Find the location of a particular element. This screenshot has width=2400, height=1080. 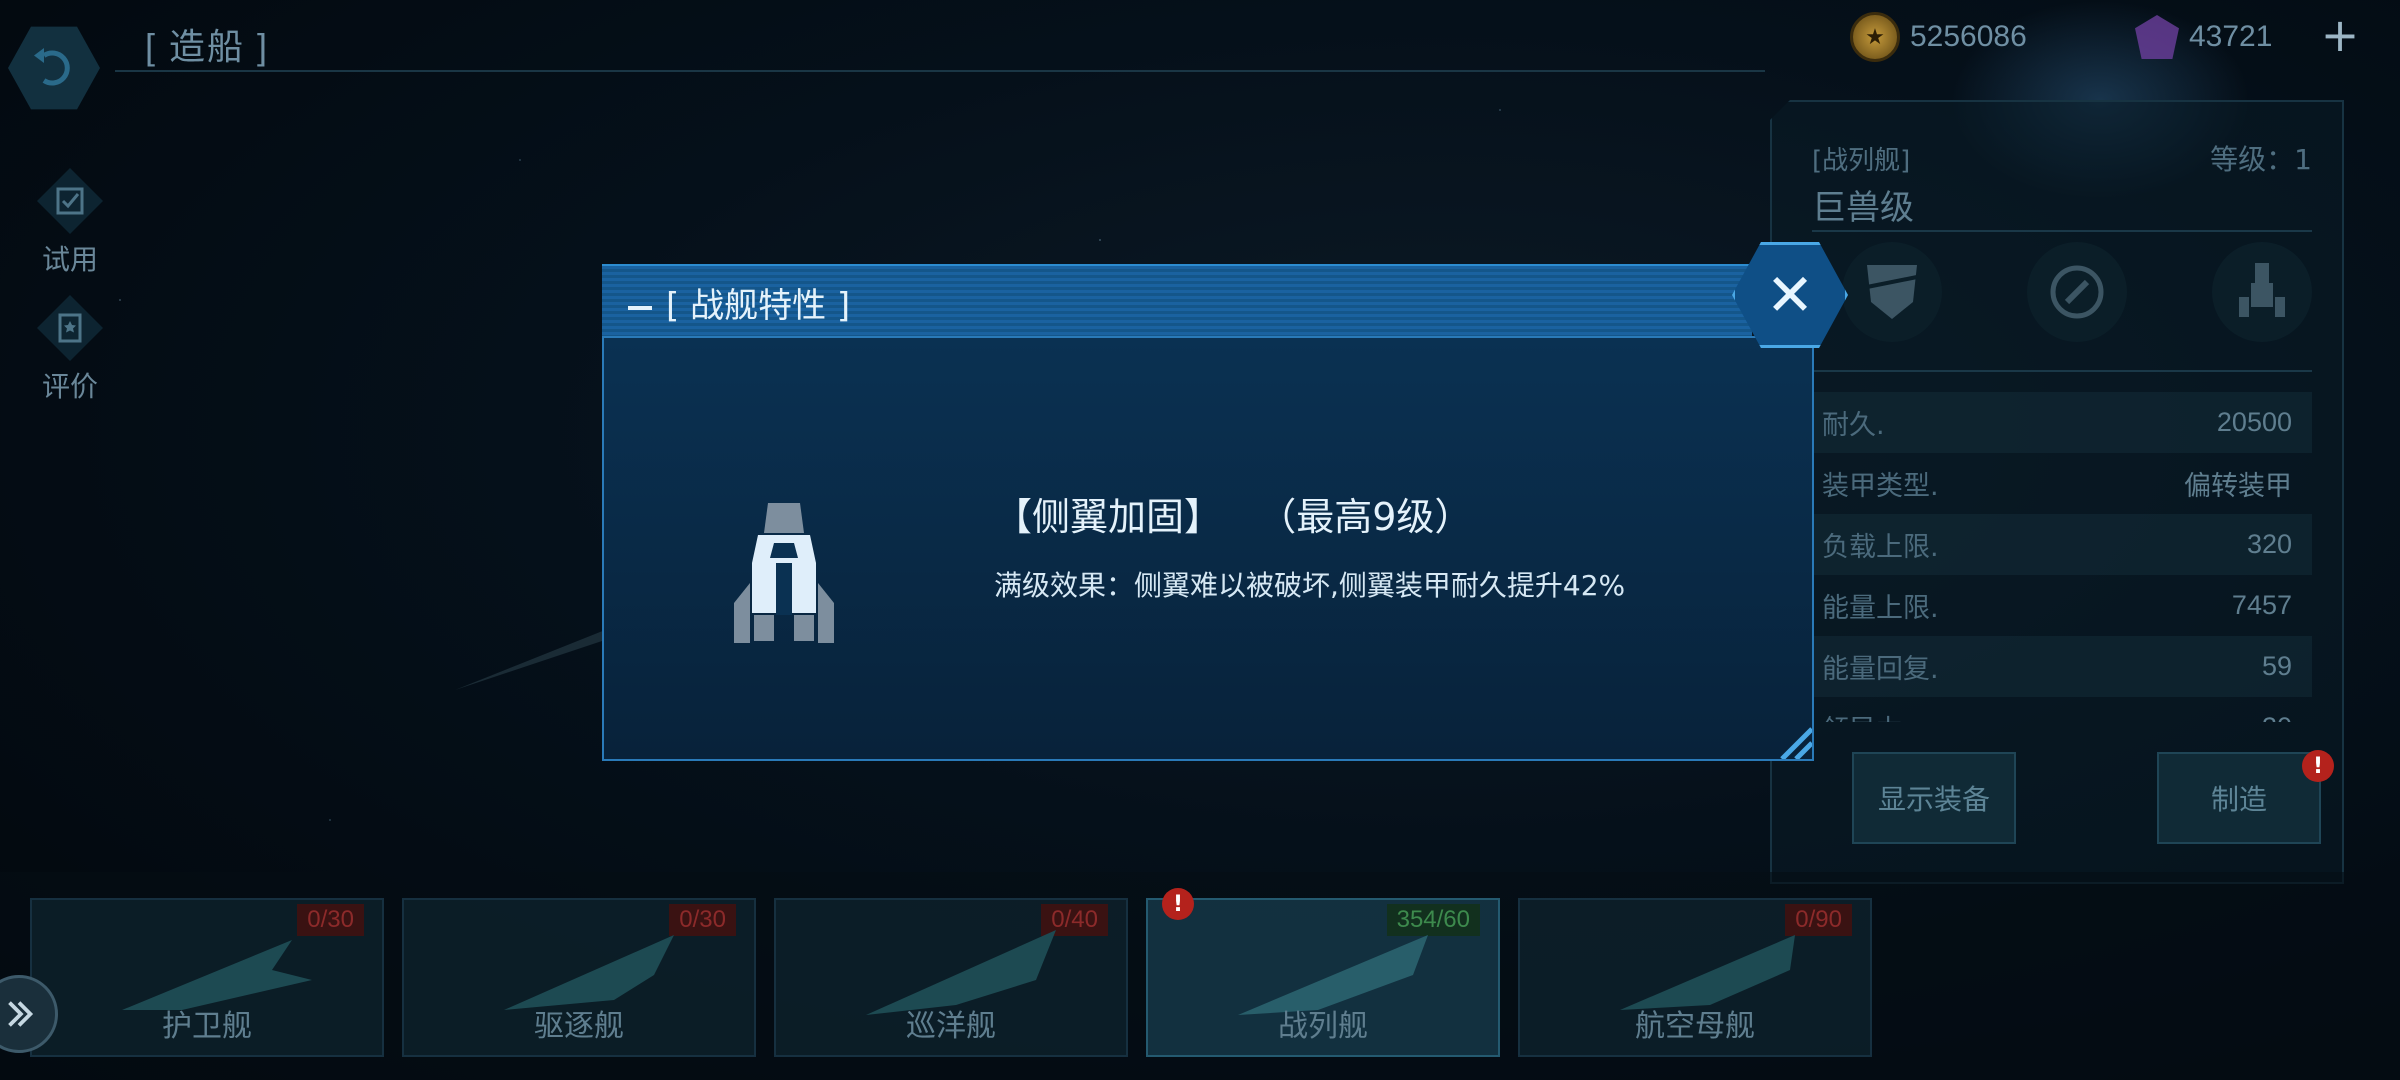

battleship-alert-badge: ! is located at coordinates (1178, 904).